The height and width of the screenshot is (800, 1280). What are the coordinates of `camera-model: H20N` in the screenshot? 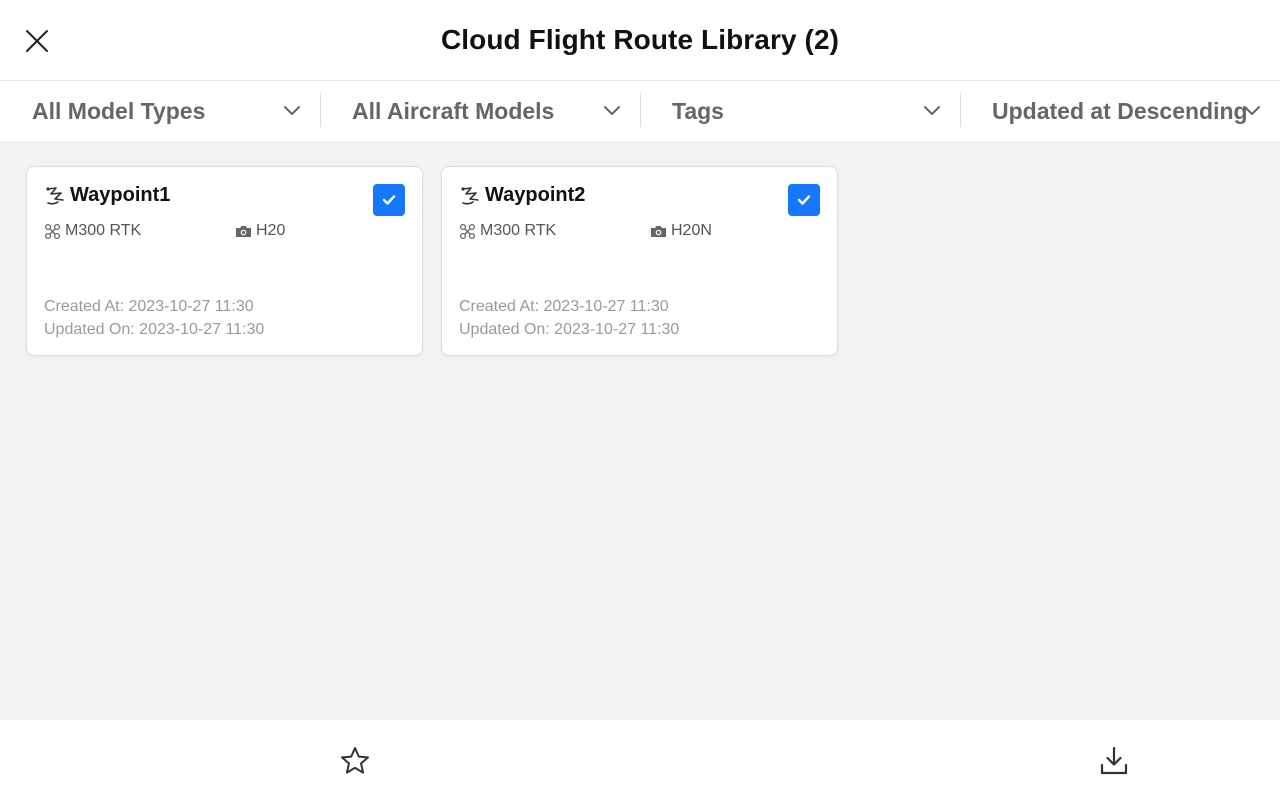 It's located at (681, 231).